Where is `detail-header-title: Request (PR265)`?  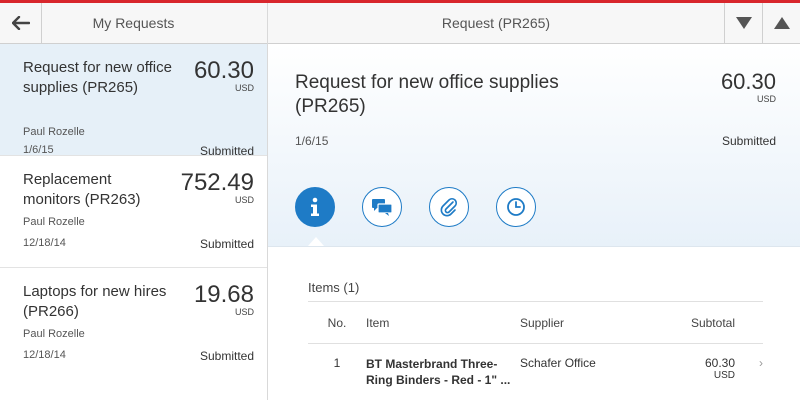 detail-header-title: Request (PR265) is located at coordinates (496, 23).